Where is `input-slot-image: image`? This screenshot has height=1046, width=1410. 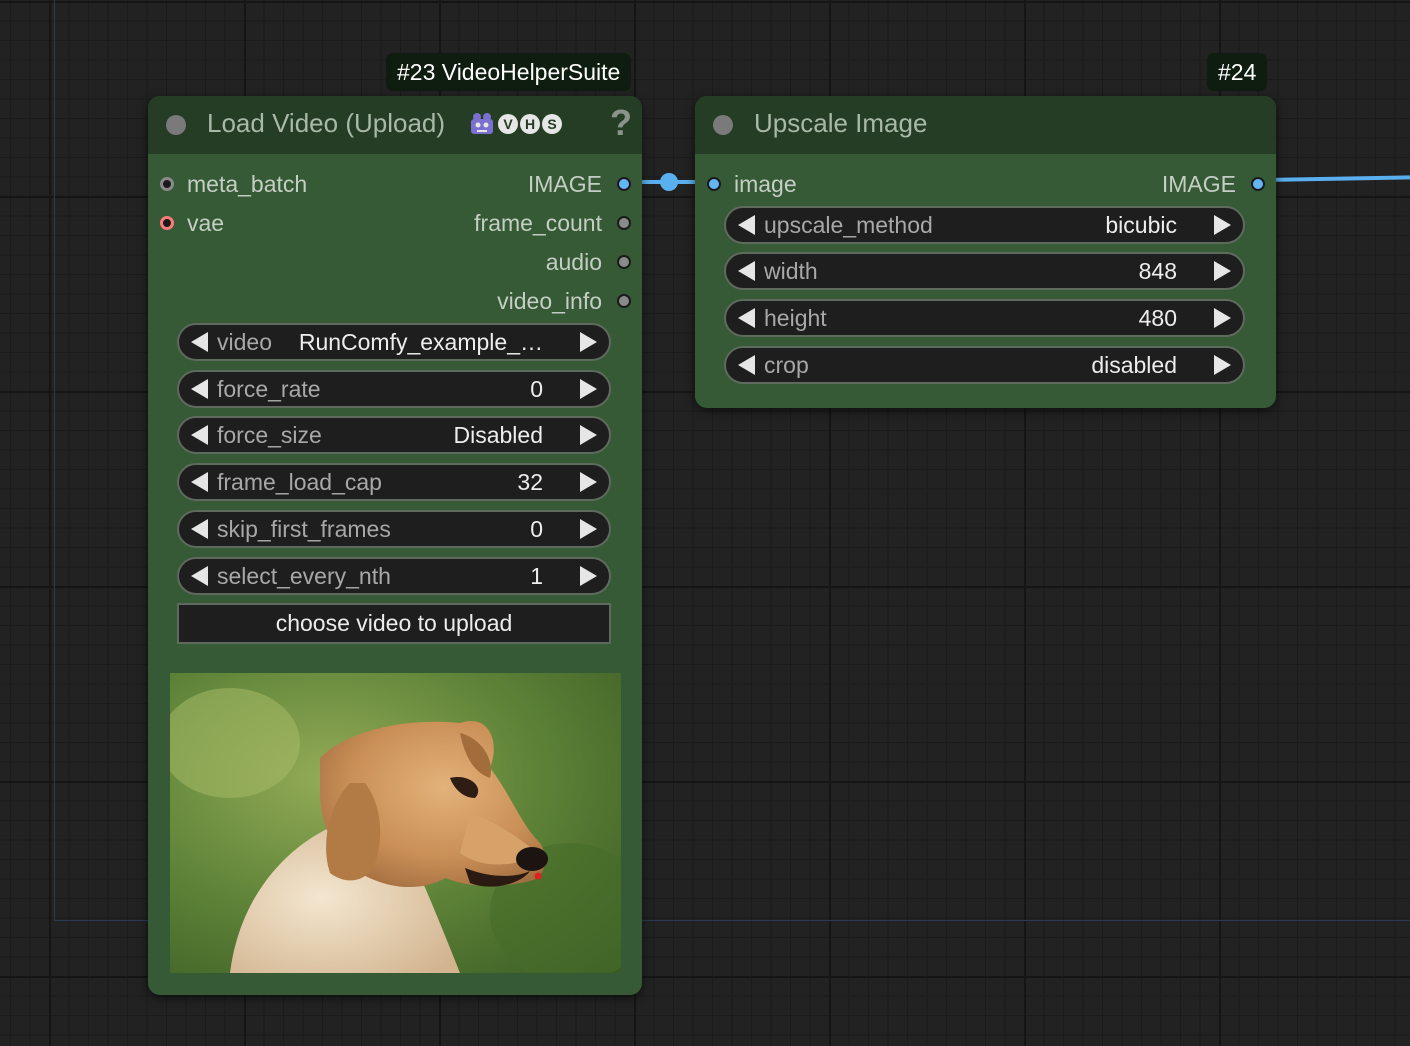
input-slot-image: image is located at coordinates (825, 184).